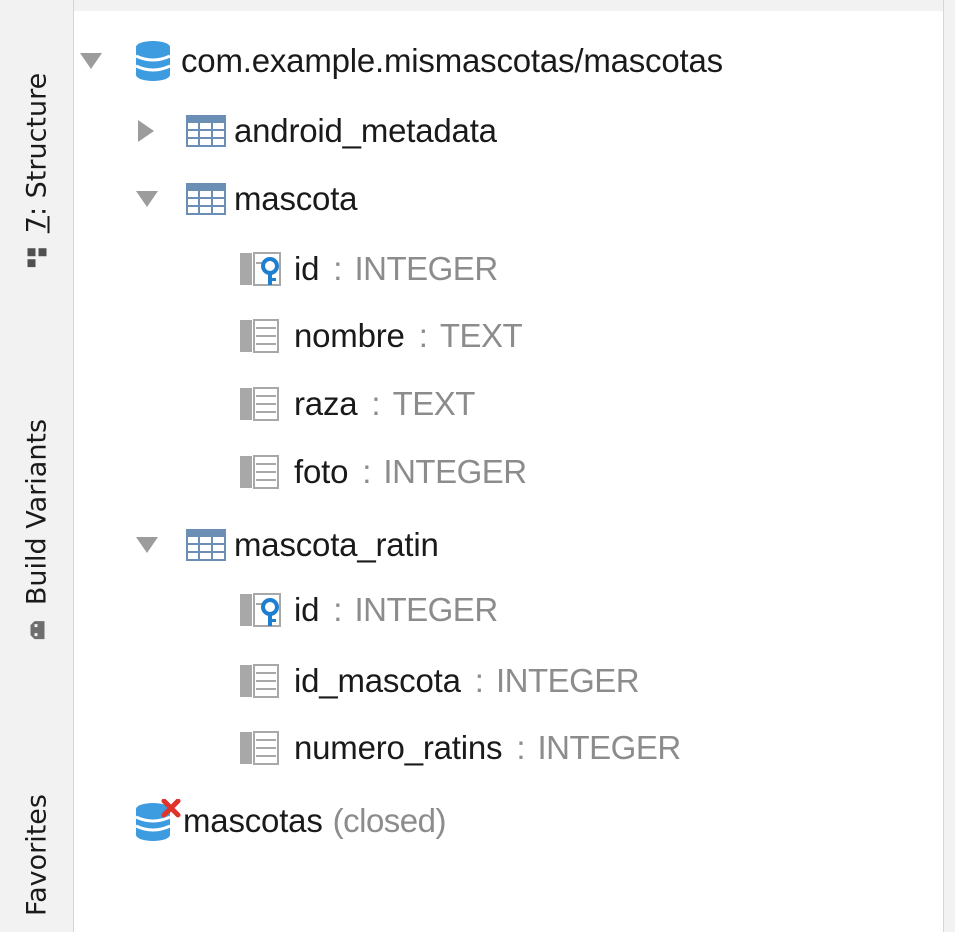  I want to click on column-name: foto, so click(321, 471).